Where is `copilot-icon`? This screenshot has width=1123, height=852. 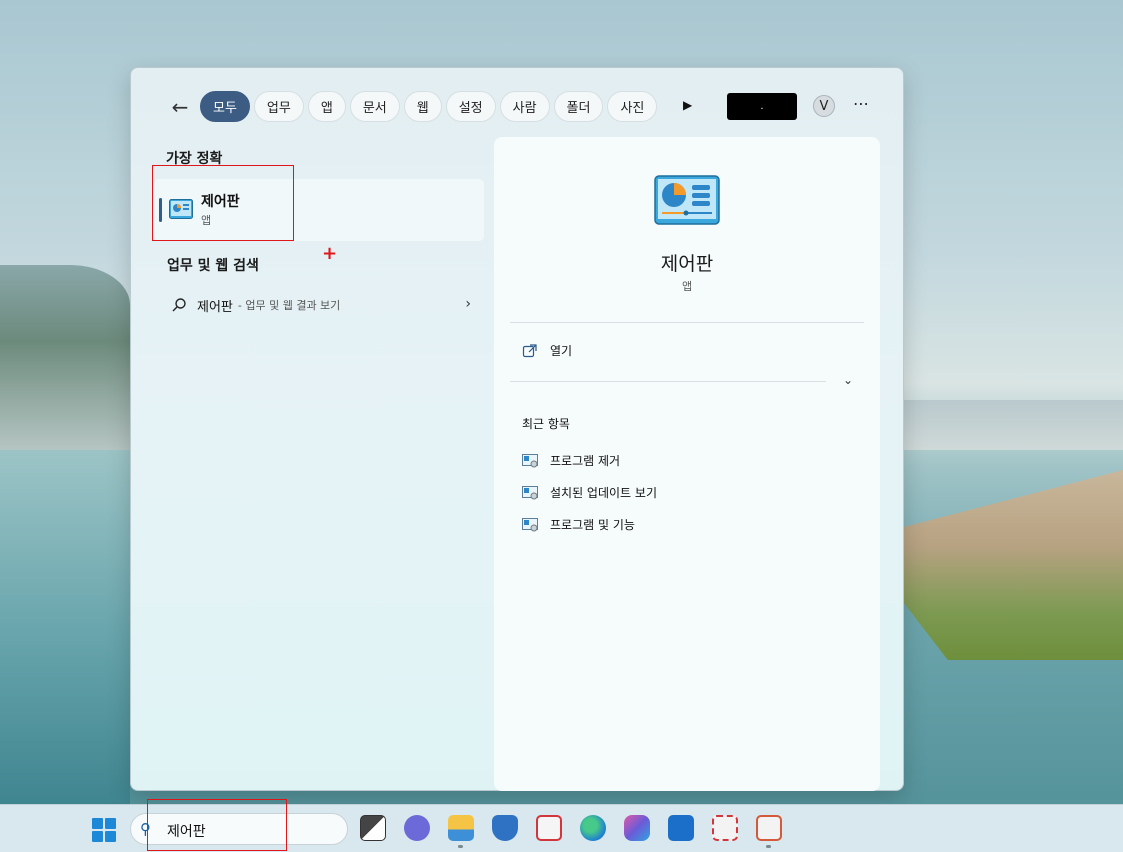 copilot-icon is located at coordinates (637, 828).